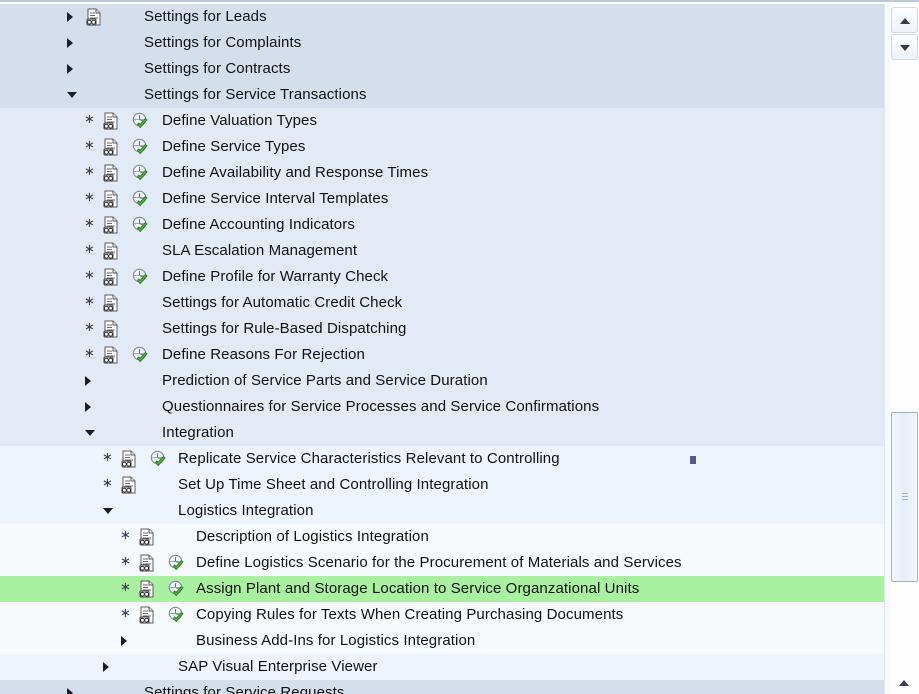 The height and width of the screenshot is (694, 919). Describe the element at coordinates (442, 329) in the screenshot. I see `tree-row: ∗ Settings for Rule-Based Dispatching` at that location.